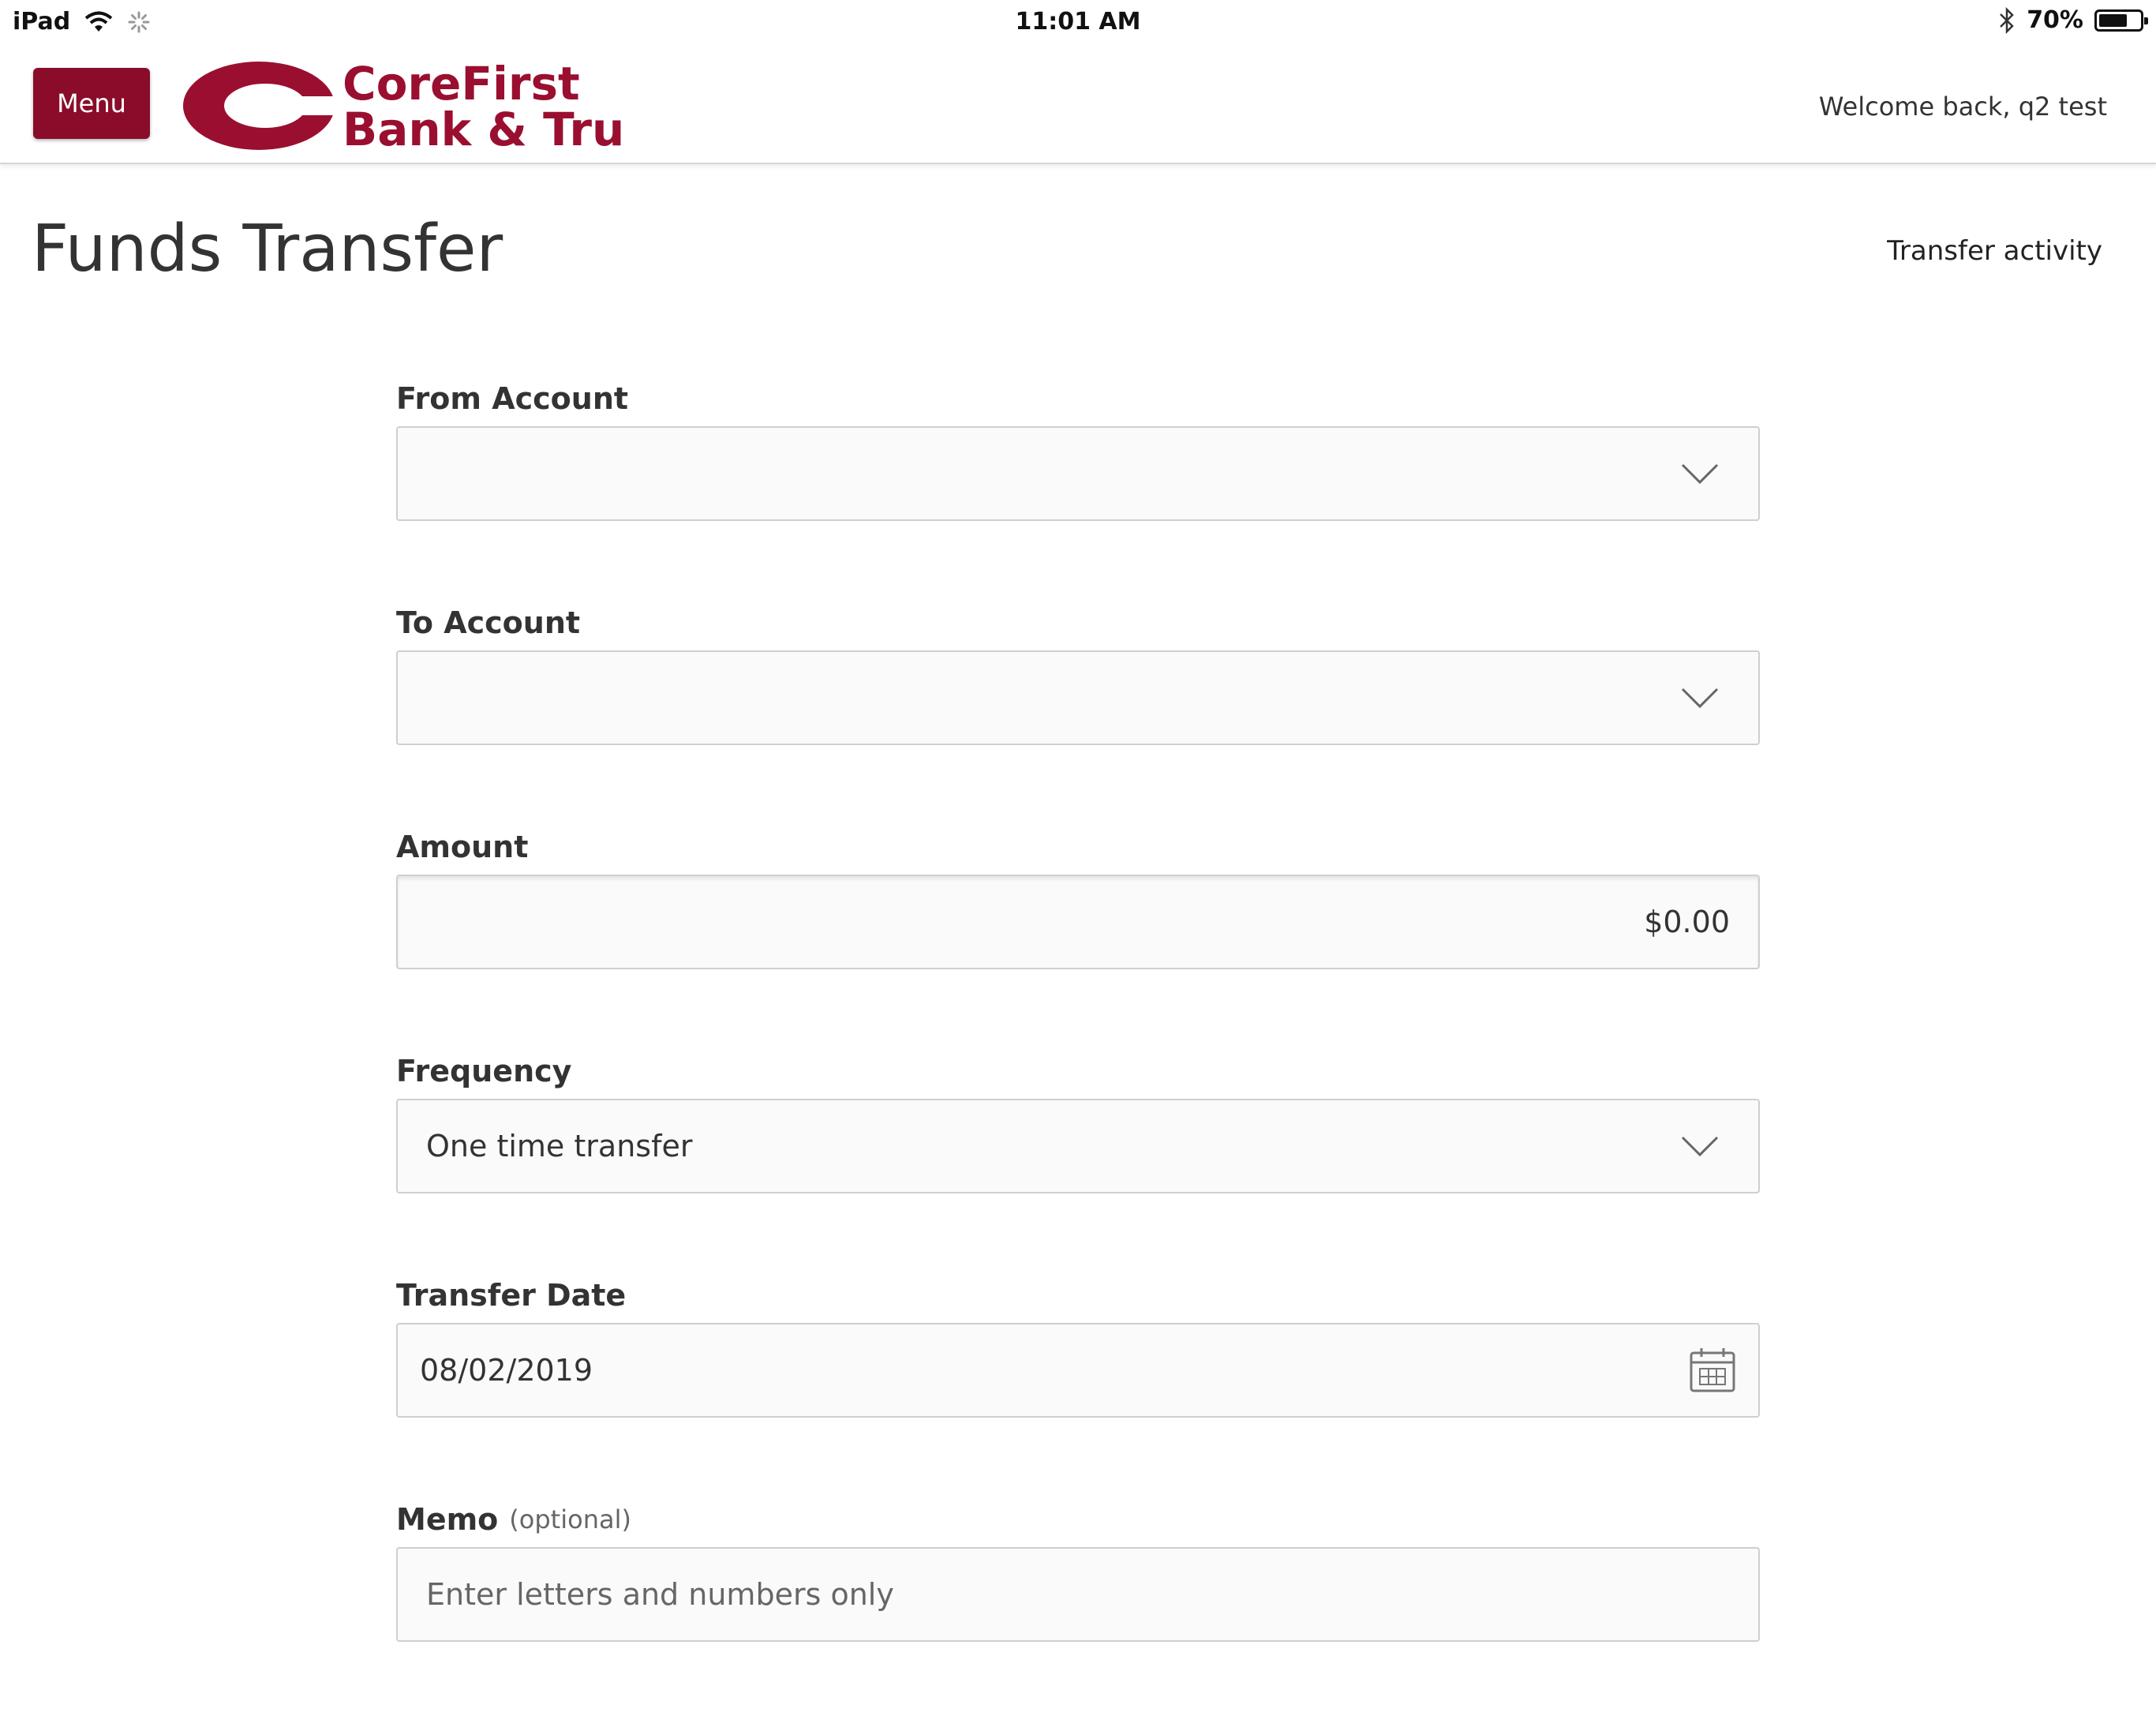  Describe the element at coordinates (559, 1146) in the screenshot. I see `frequency-value: One time transfer` at that location.